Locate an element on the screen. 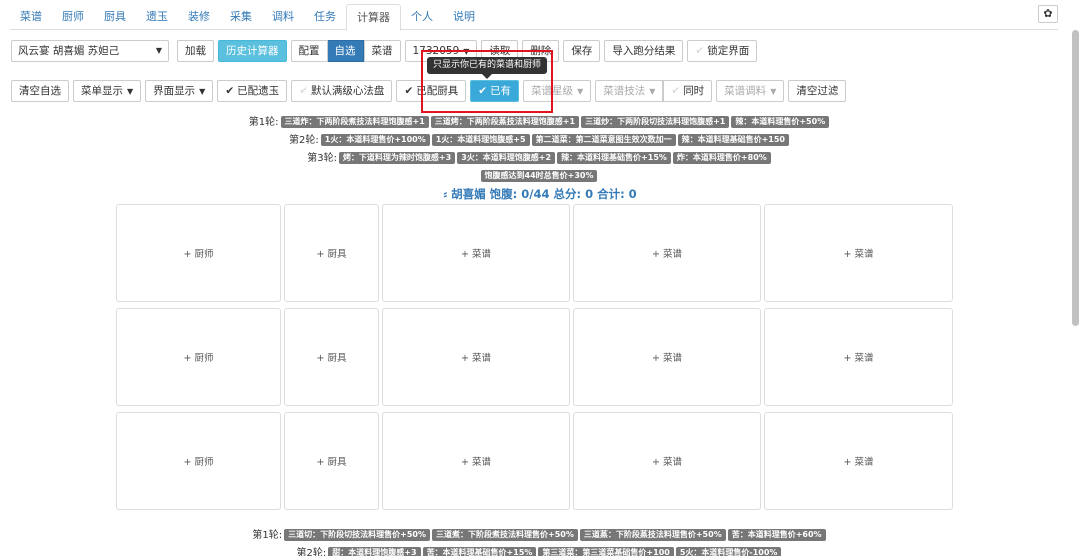  rule-tag: 5火：本道料理售价-100% is located at coordinates (728, 551).